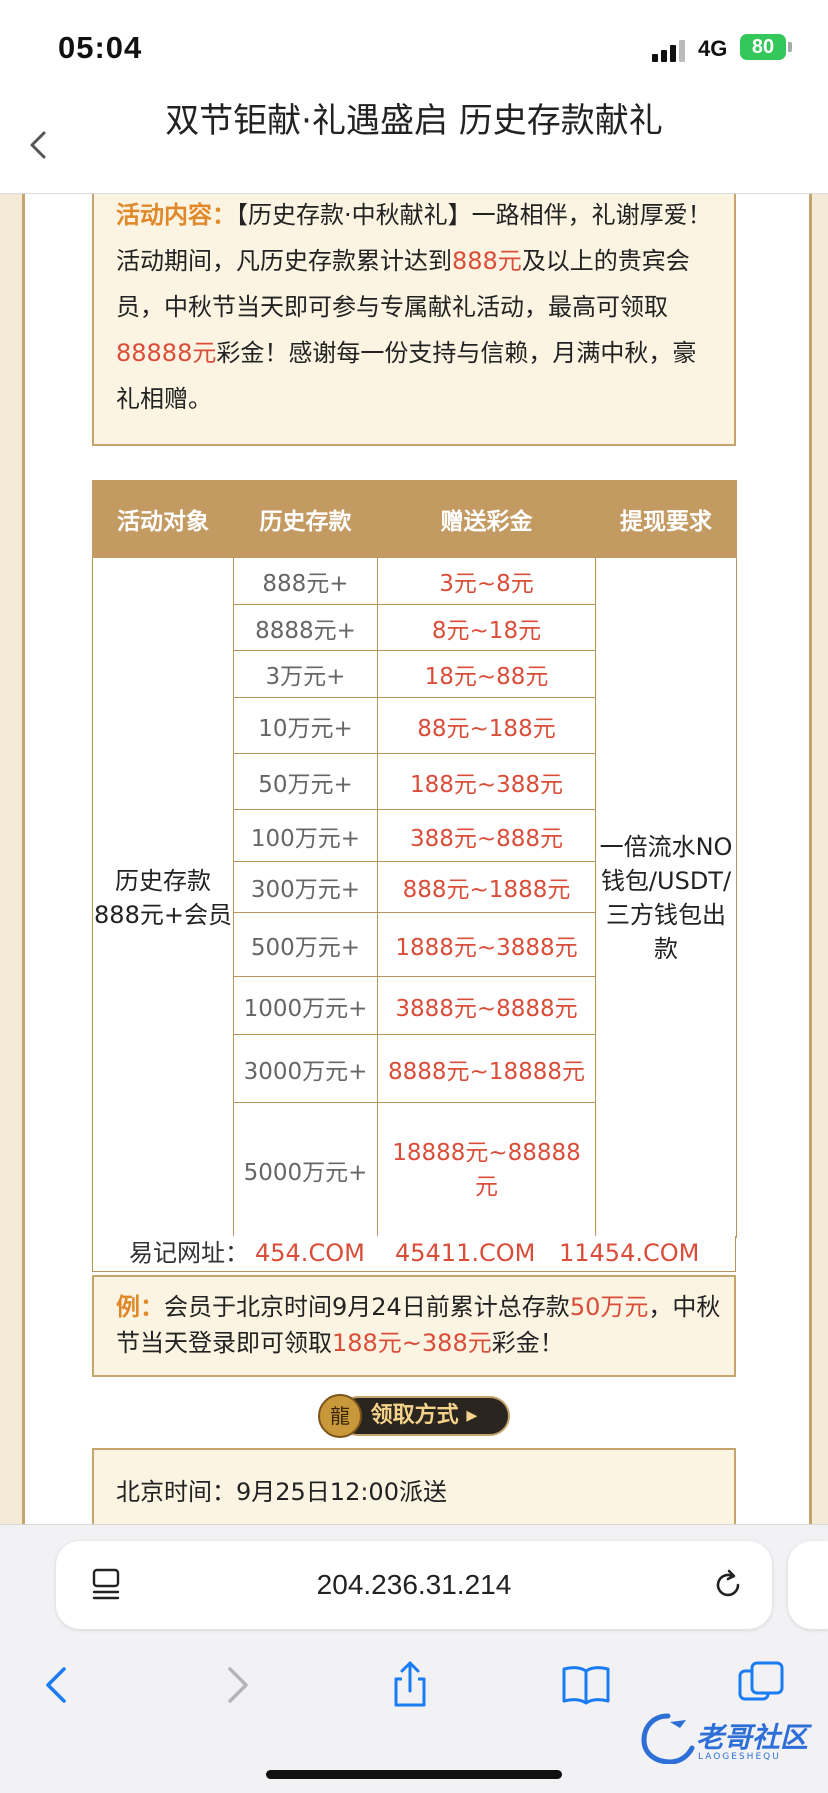 The image size is (828, 1793). I want to click on bonus-cell: 888元~1888元, so click(486, 887).